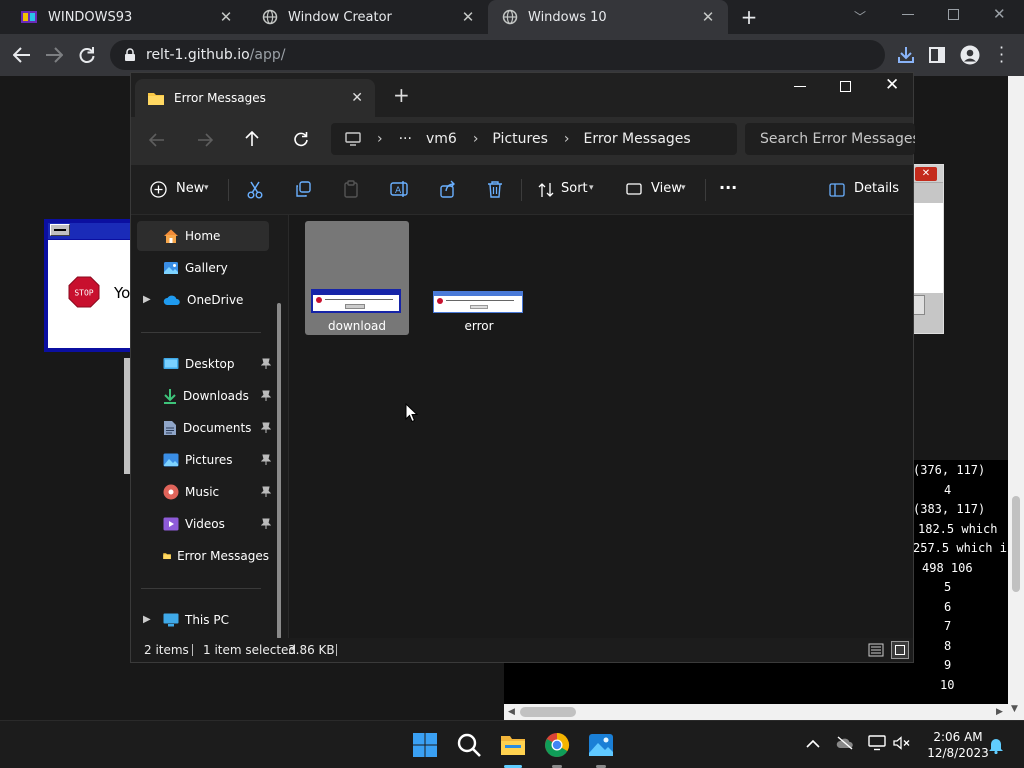  What do you see at coordinates (636, 139) in the screenshot?
I see `breadcrumb-error-messages: Error Messages` at bounding box center [636, 139].